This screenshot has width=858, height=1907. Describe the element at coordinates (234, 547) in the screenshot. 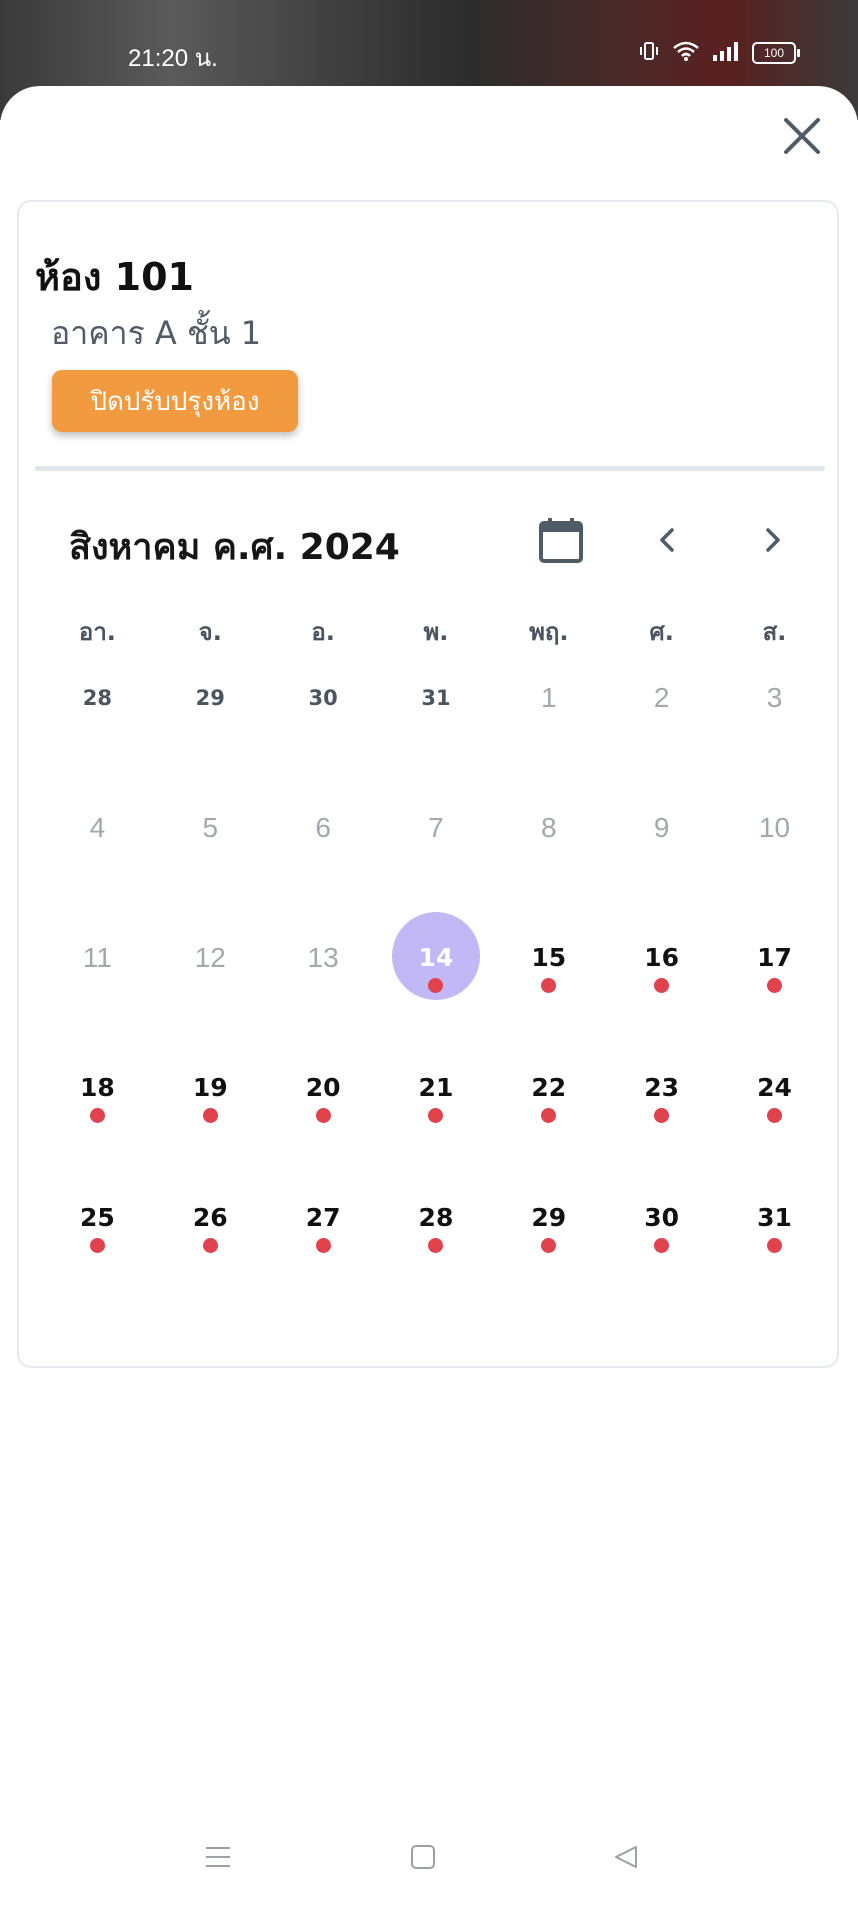

I see `month-label: สิงหาคม ค.ศ. 2024` at that location.